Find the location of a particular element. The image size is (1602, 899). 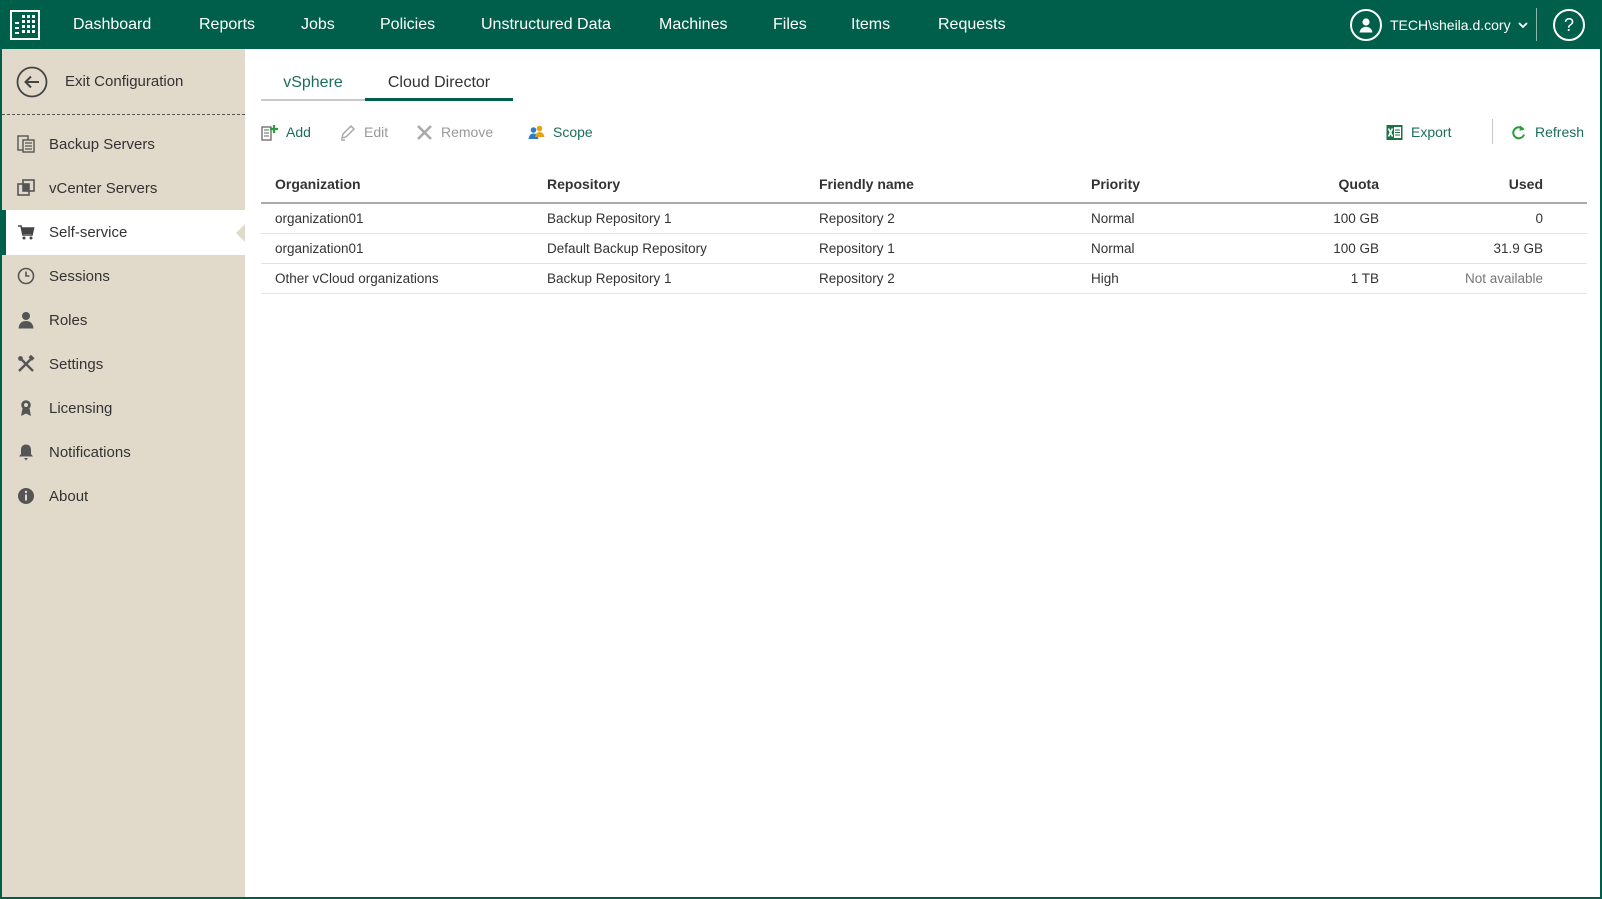

vcenter-servers-icon is located at coordinates (26, 187).